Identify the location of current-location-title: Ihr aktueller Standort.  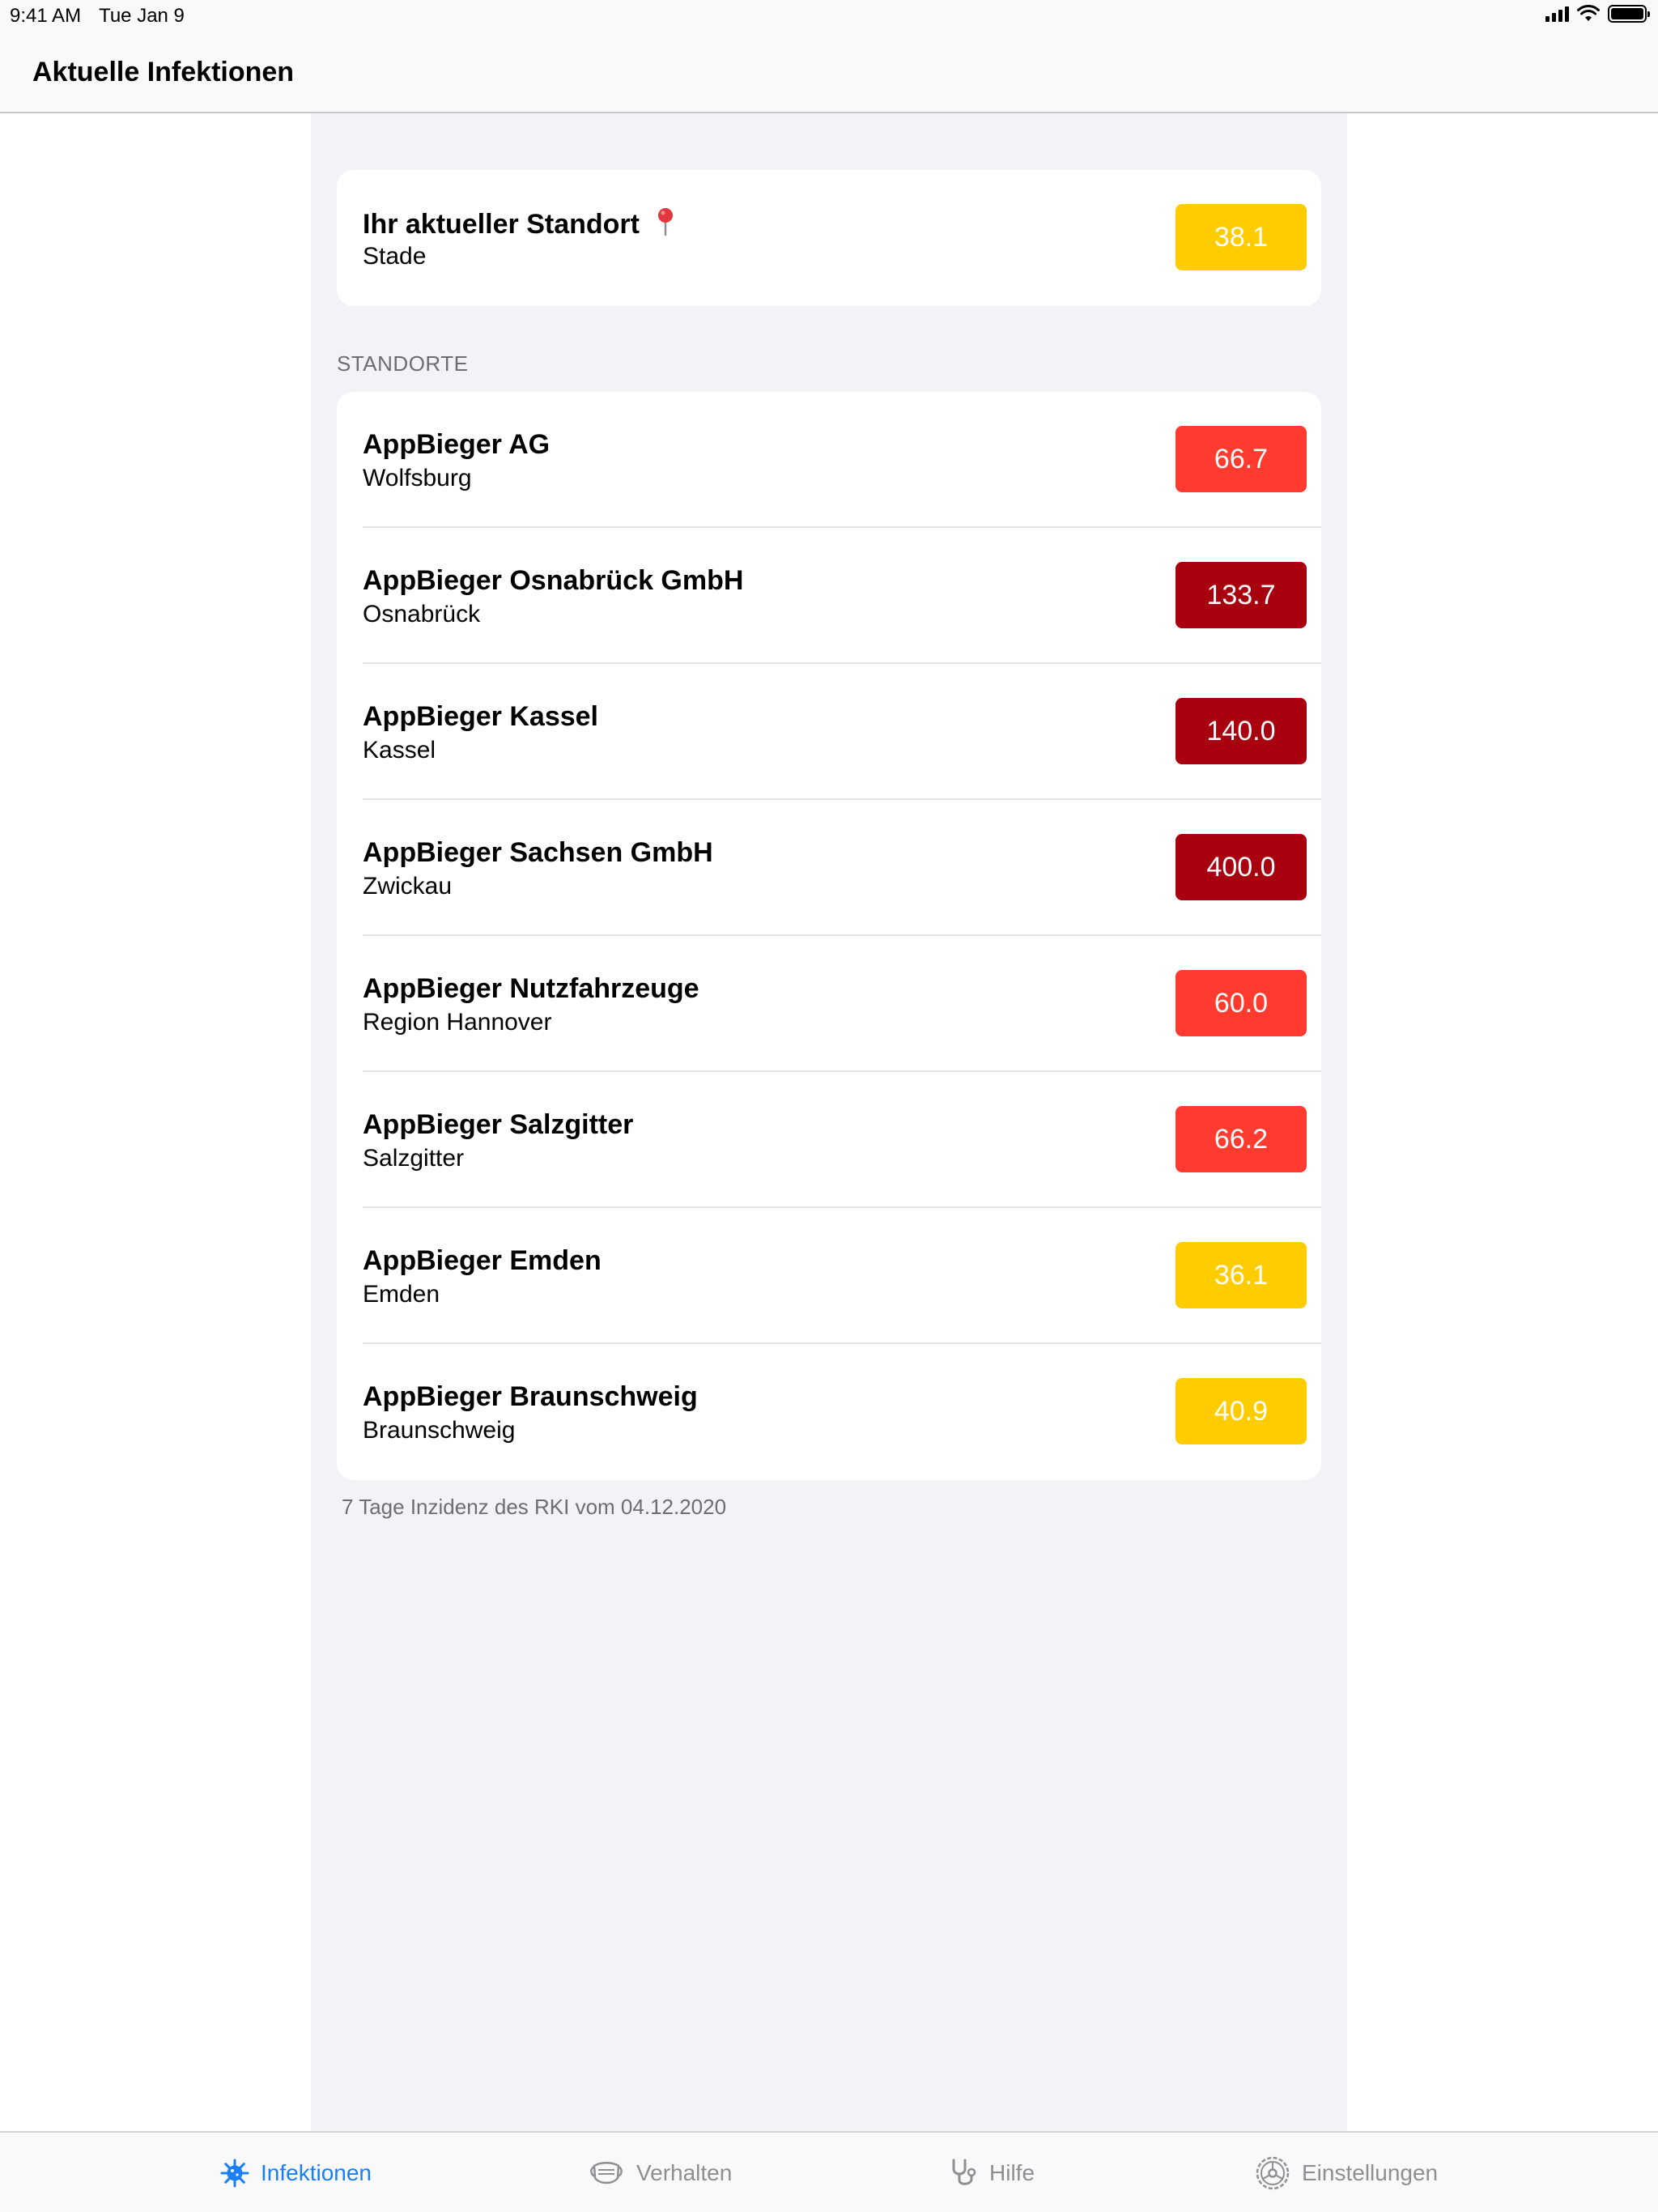
(518, 223).